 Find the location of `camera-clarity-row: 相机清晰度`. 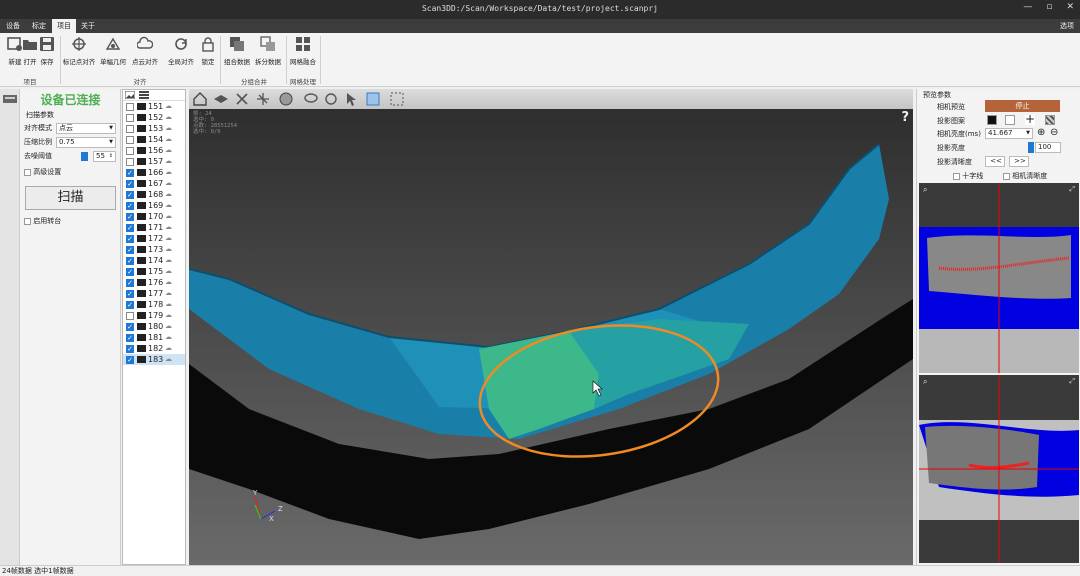

camera-clarity-row: 相机清晰度 is located at coordinates (1025, 176).